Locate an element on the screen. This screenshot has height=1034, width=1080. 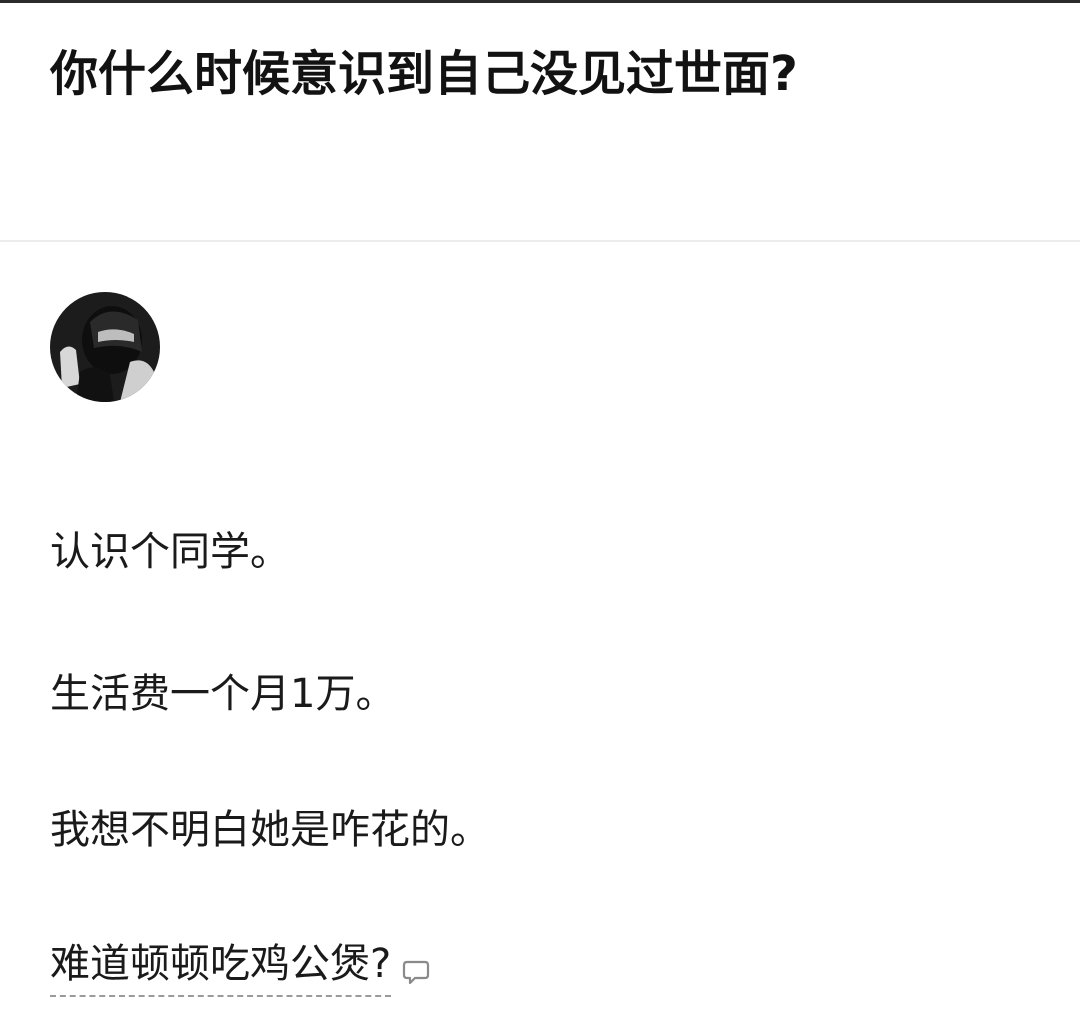
answer-header is located at coordinates (540, 347).